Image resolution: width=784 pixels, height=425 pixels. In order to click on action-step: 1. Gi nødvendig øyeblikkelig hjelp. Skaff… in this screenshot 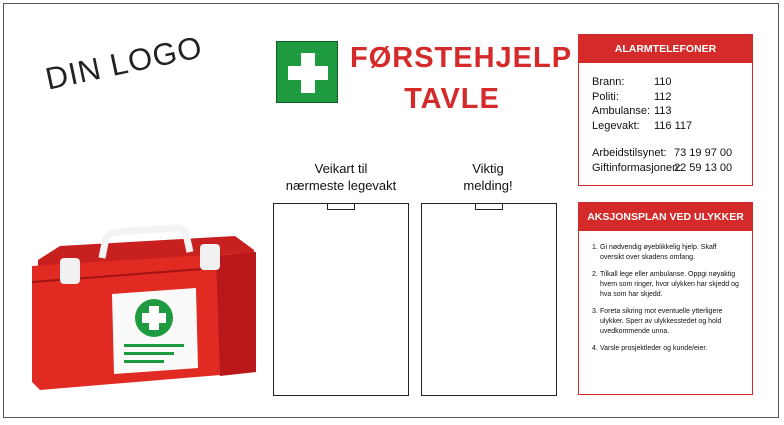, I will do `click(654, 252)`.